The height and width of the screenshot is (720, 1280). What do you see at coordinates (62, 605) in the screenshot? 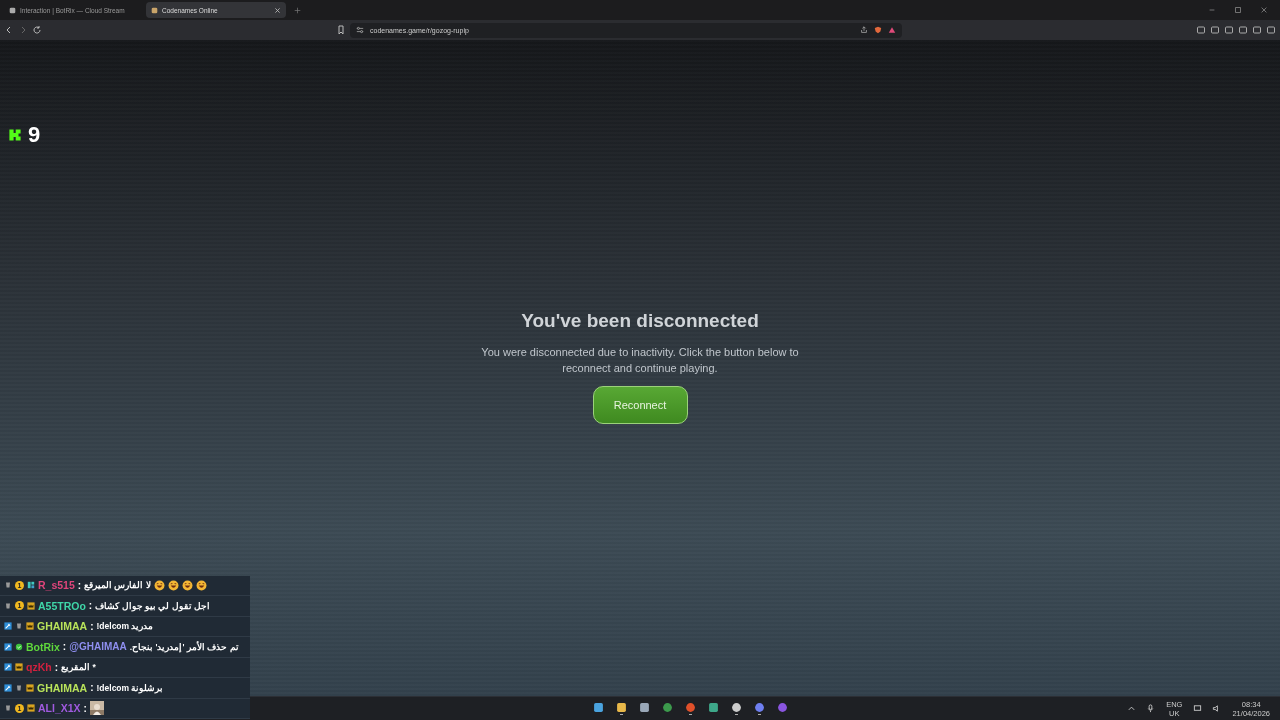
I see `chat-username: A55TROo` at bounding box center [62, 605].